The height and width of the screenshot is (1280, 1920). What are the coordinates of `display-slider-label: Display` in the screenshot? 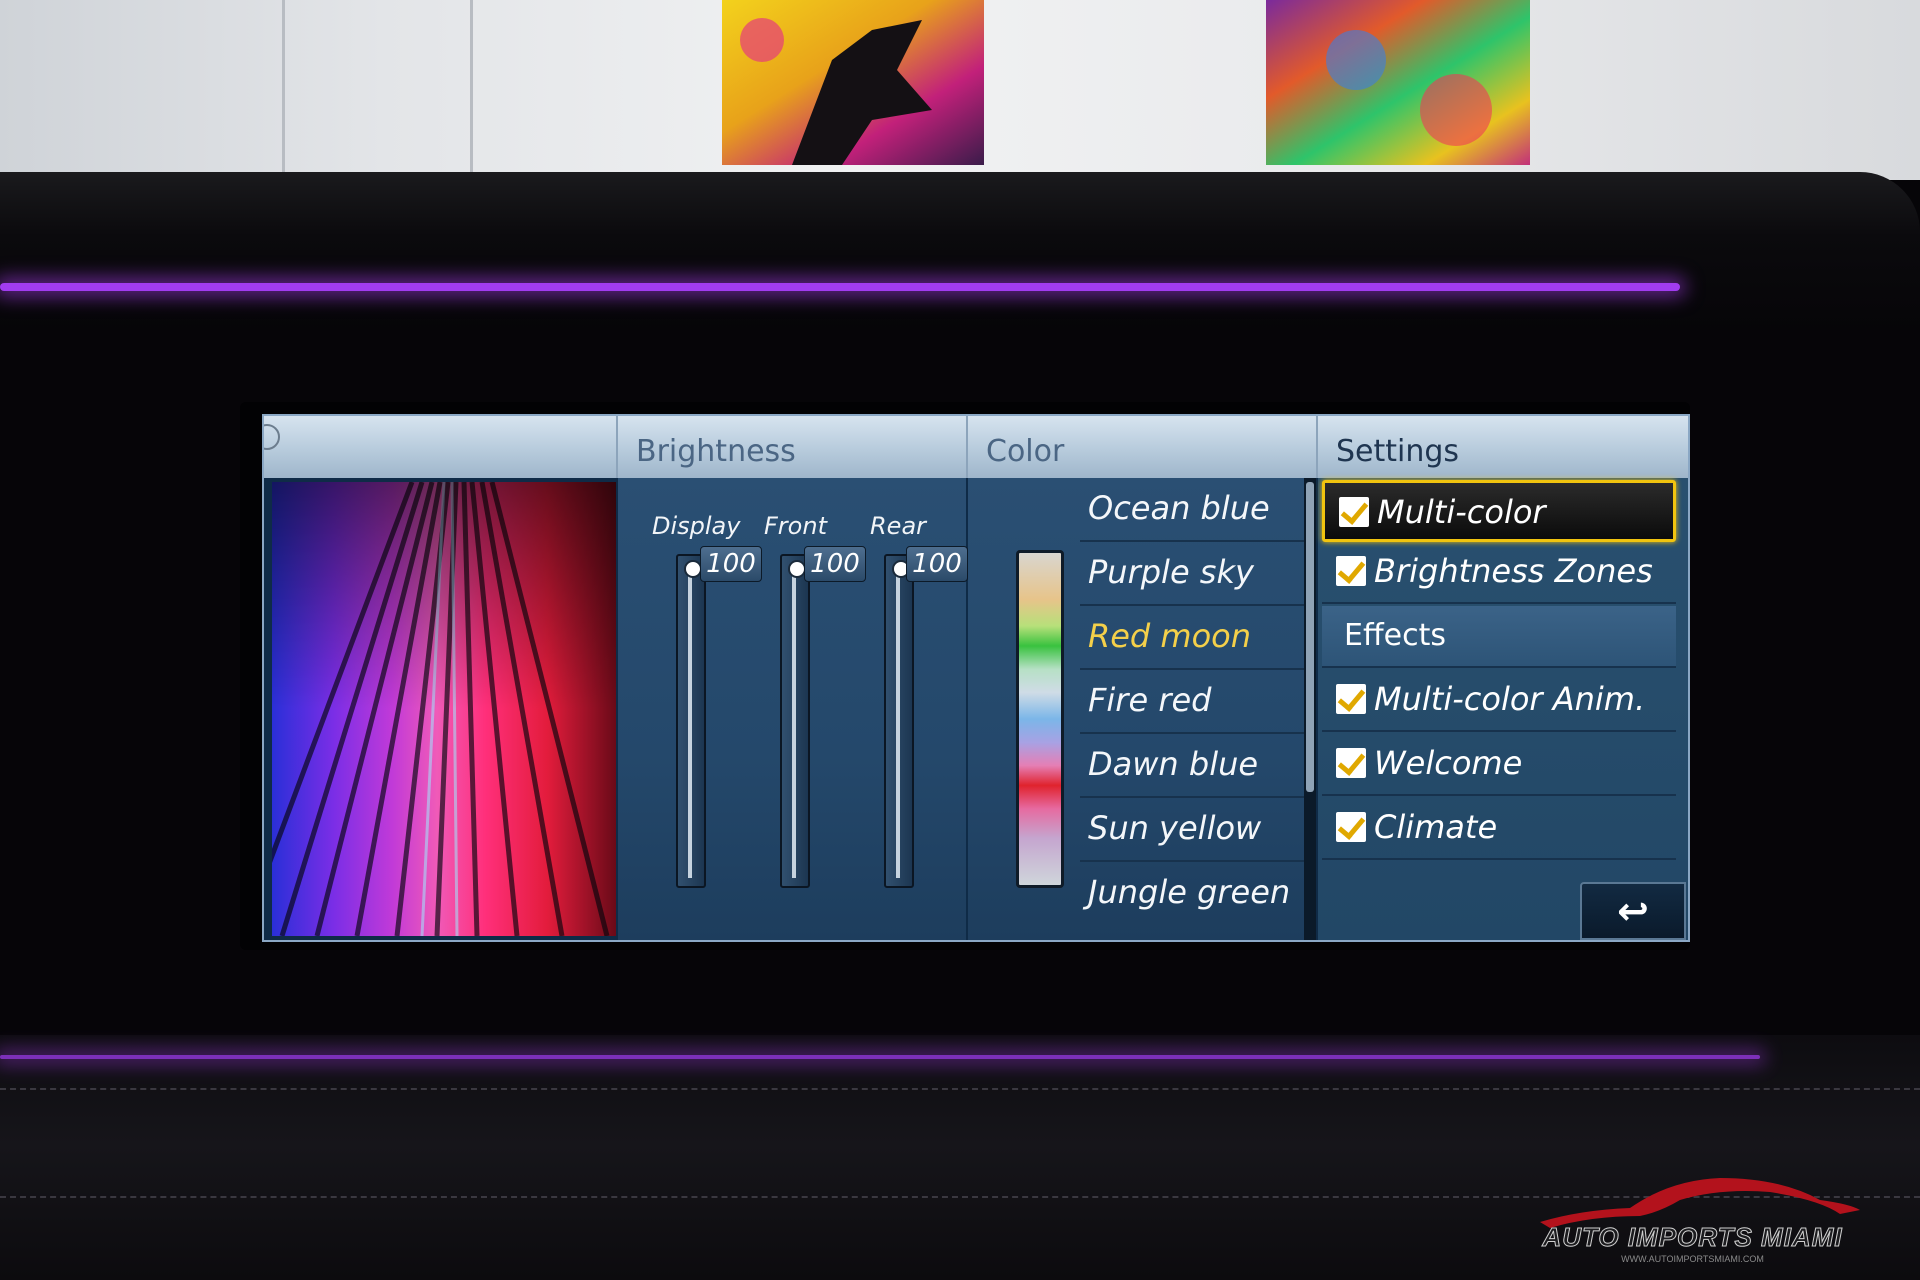 It's located at (696, 526).